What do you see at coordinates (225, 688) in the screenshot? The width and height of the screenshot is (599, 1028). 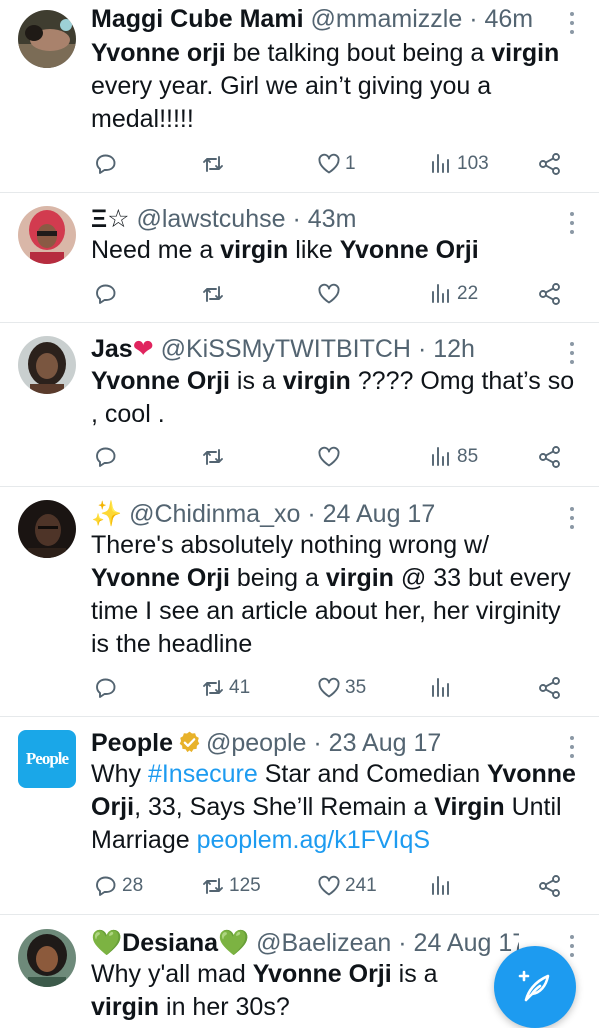 I see `retweet-button: 41` at bounding box center [225, 688].